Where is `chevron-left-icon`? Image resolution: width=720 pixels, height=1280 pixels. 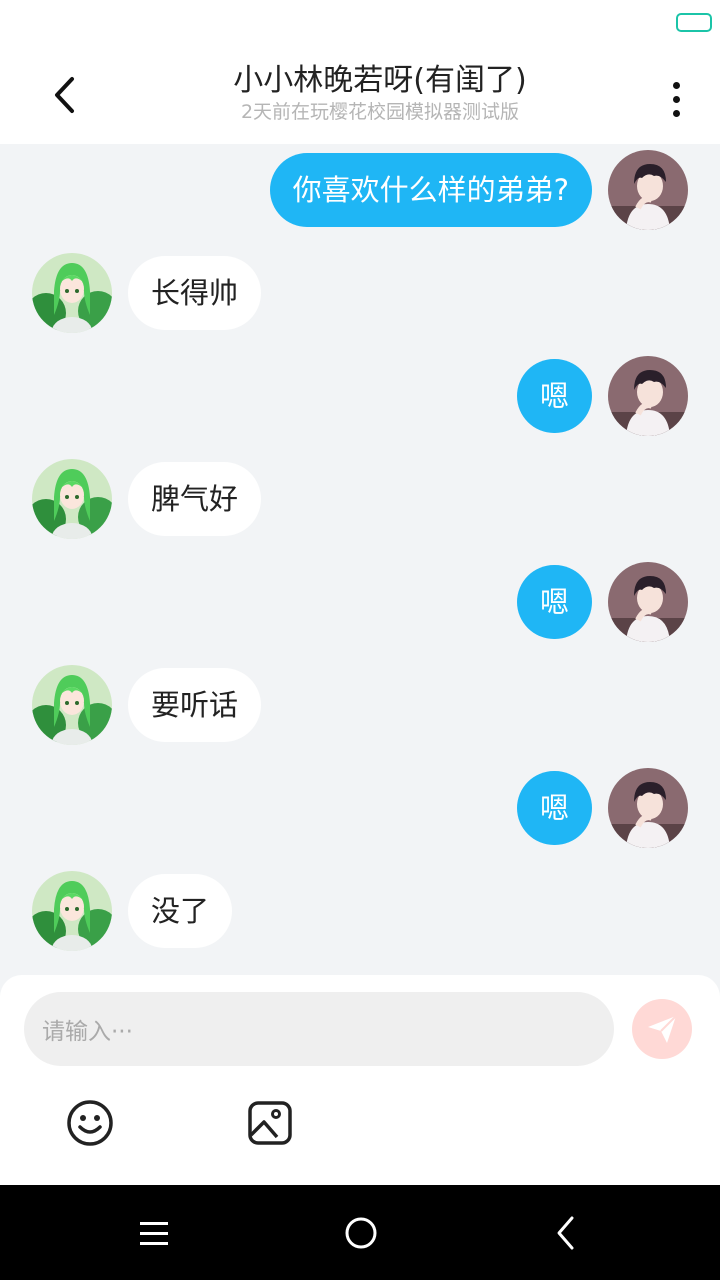
chevron-left-icon is located at coordinates (64, 95).